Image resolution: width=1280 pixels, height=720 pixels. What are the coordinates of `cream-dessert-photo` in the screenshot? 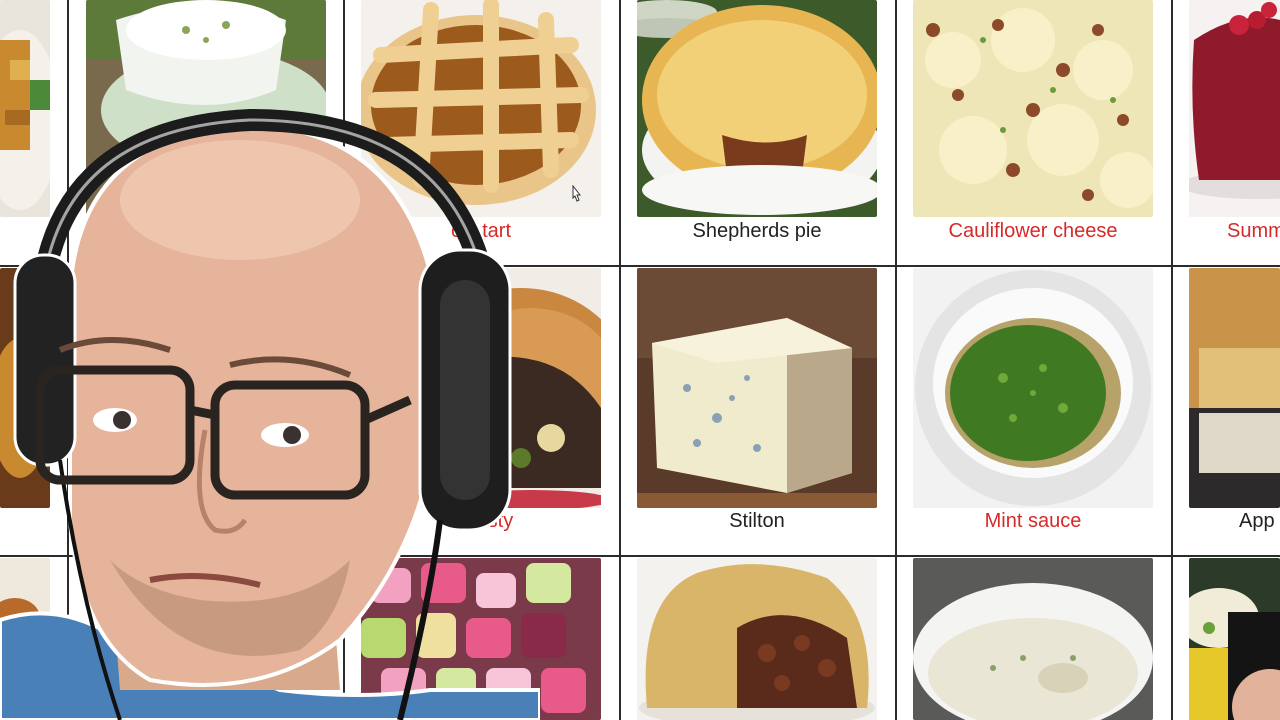 It's located at (206, 108).